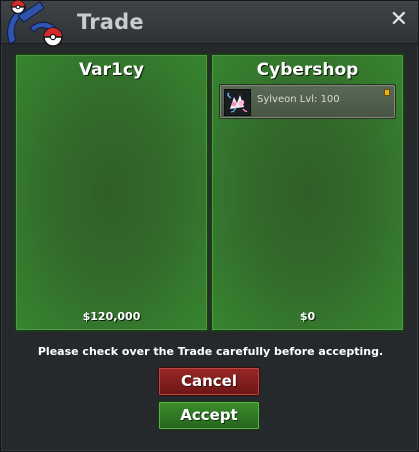 This screenshot has width=419, height=452. I want to click on window-title: Trade, so click(110, 22).